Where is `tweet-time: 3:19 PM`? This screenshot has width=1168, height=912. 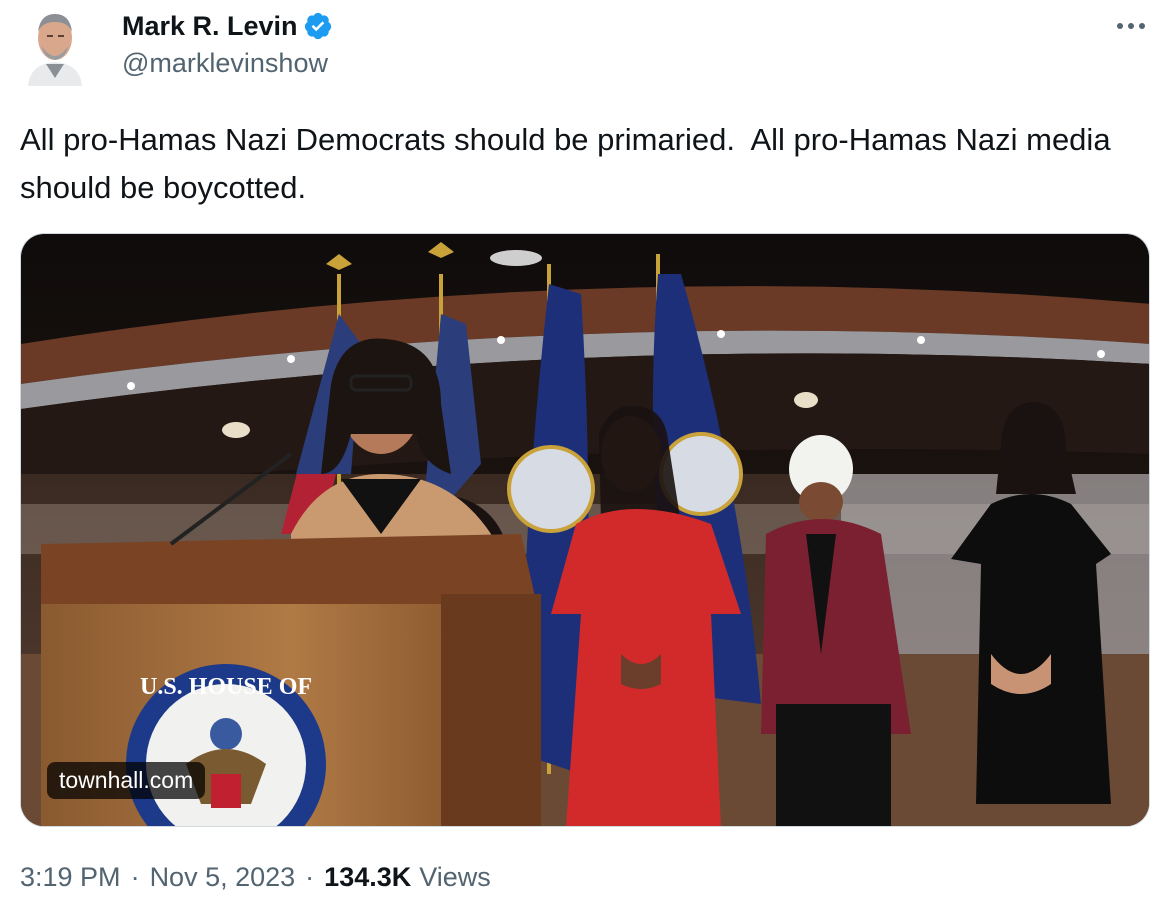 tweet-time: 3:19 PM is located at coordinates (70, 877).